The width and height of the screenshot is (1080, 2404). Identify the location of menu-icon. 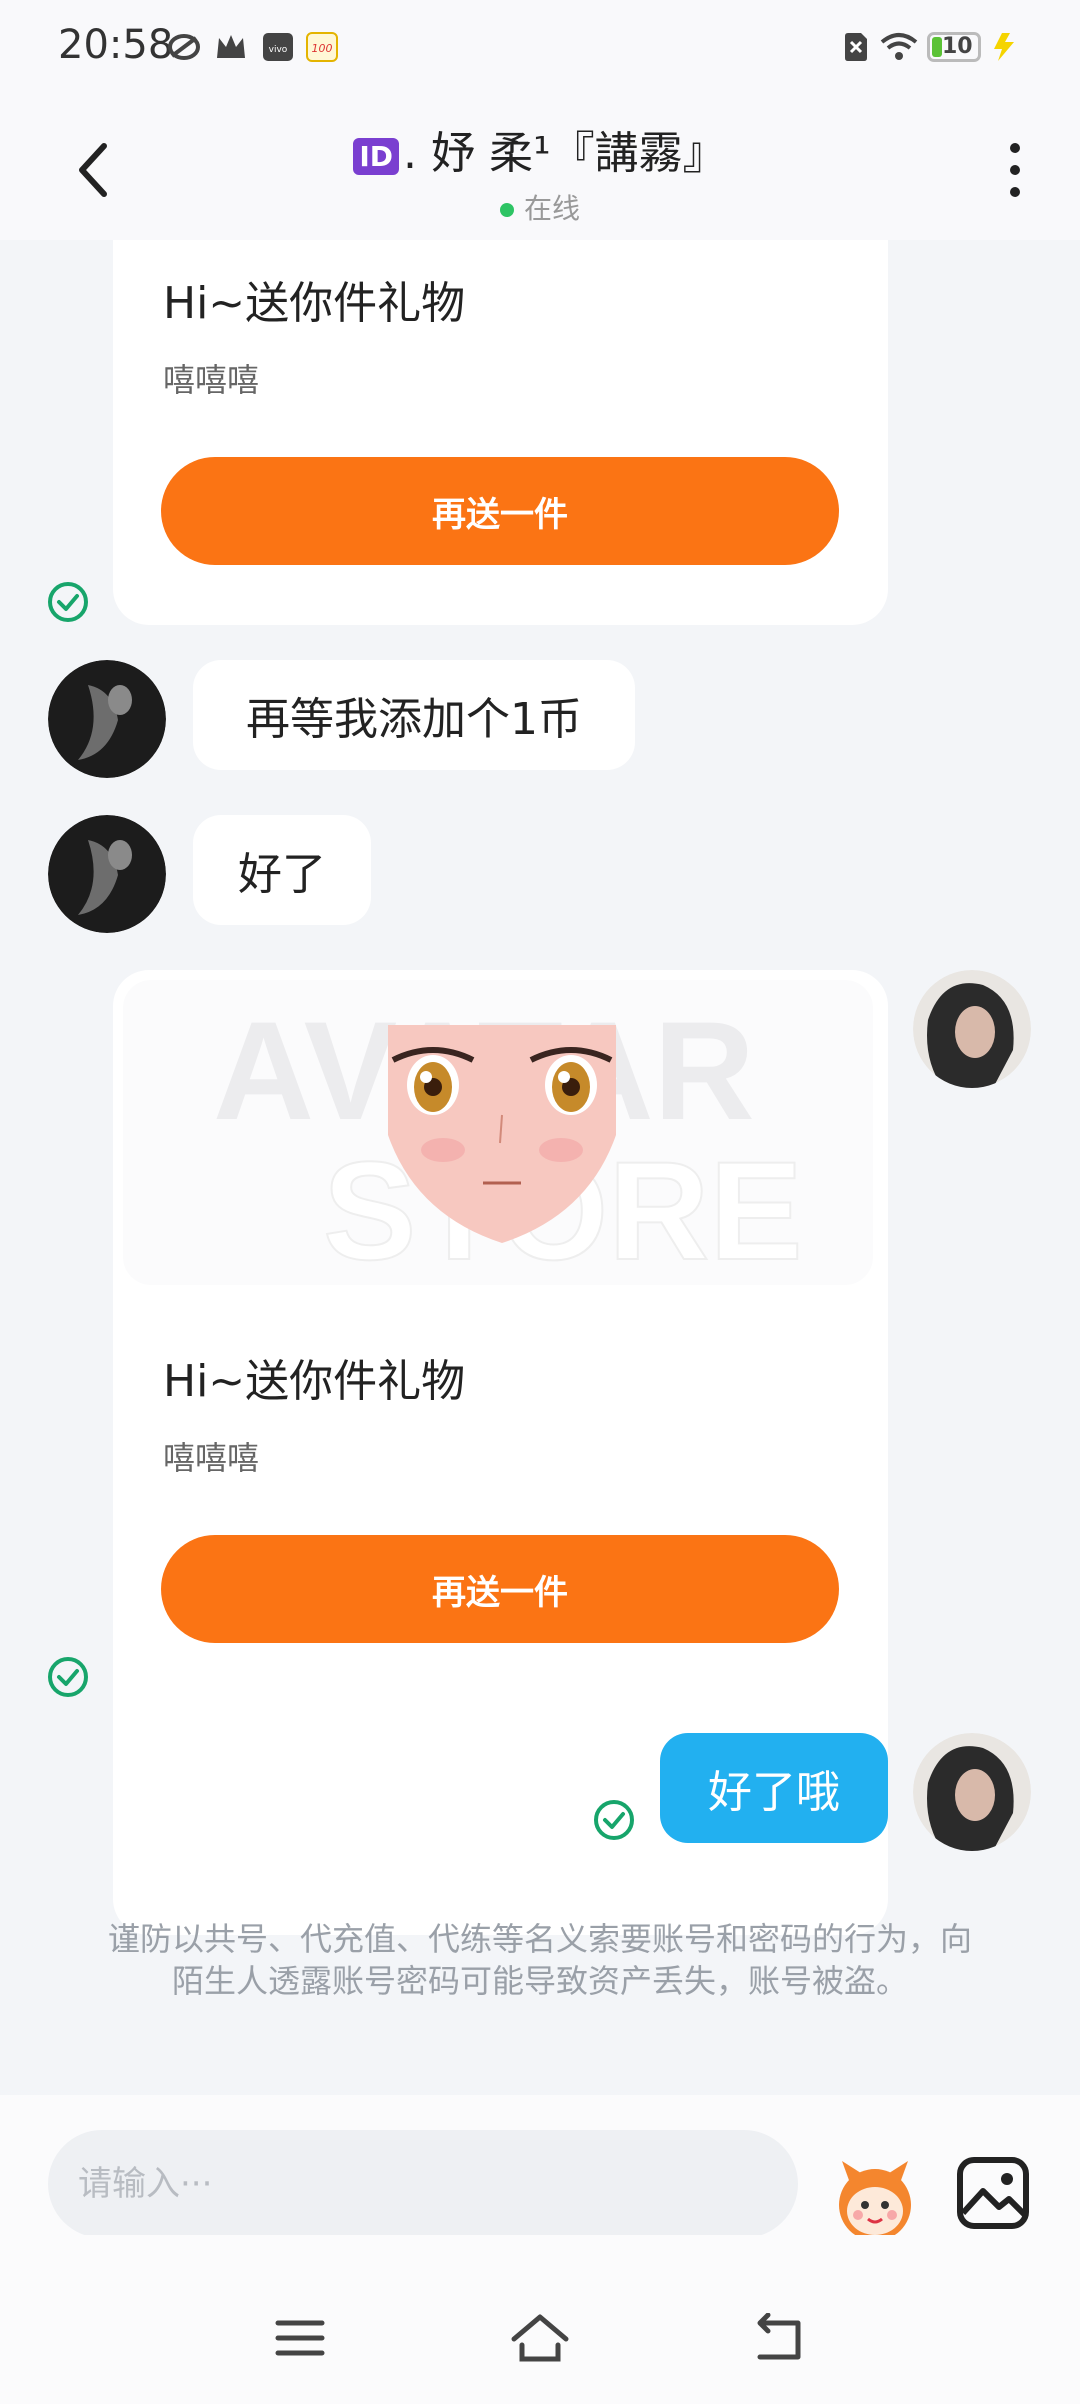
(300, 2338).